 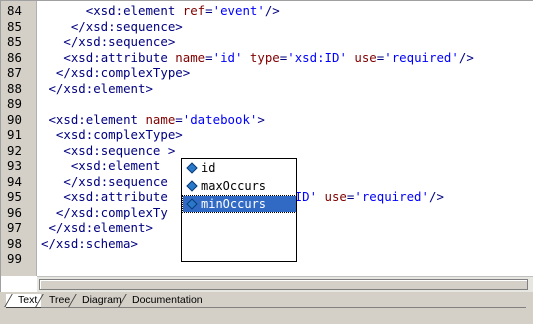 What do you see at coordinates (264, 57) in the screenshot?
I see `code-attr: type` at bounding box center [264, 57].